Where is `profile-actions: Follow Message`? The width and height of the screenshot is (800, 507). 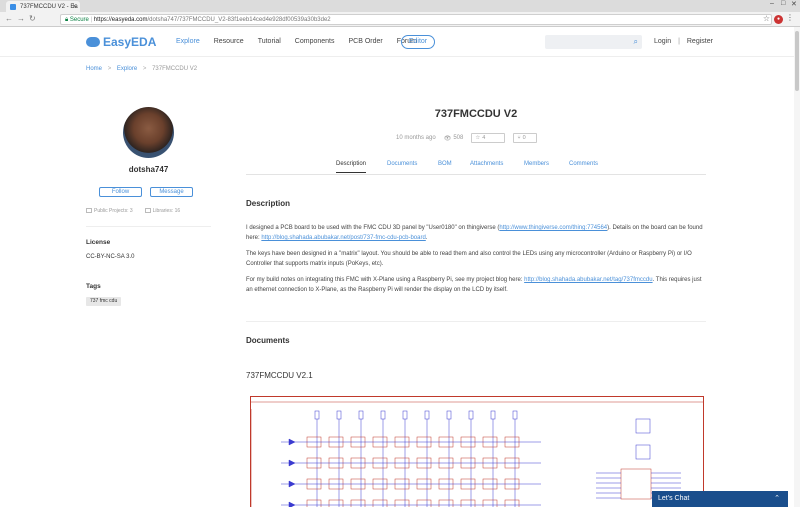
profile-actions: Follow Message is located at coordinates (146, 192).